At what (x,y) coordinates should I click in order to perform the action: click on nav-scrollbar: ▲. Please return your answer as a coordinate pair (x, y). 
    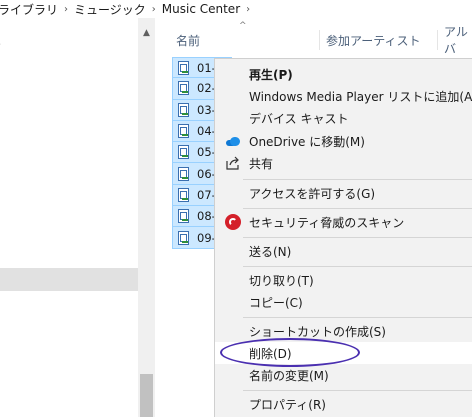
    Looking at the image, I should click on (146, 217).